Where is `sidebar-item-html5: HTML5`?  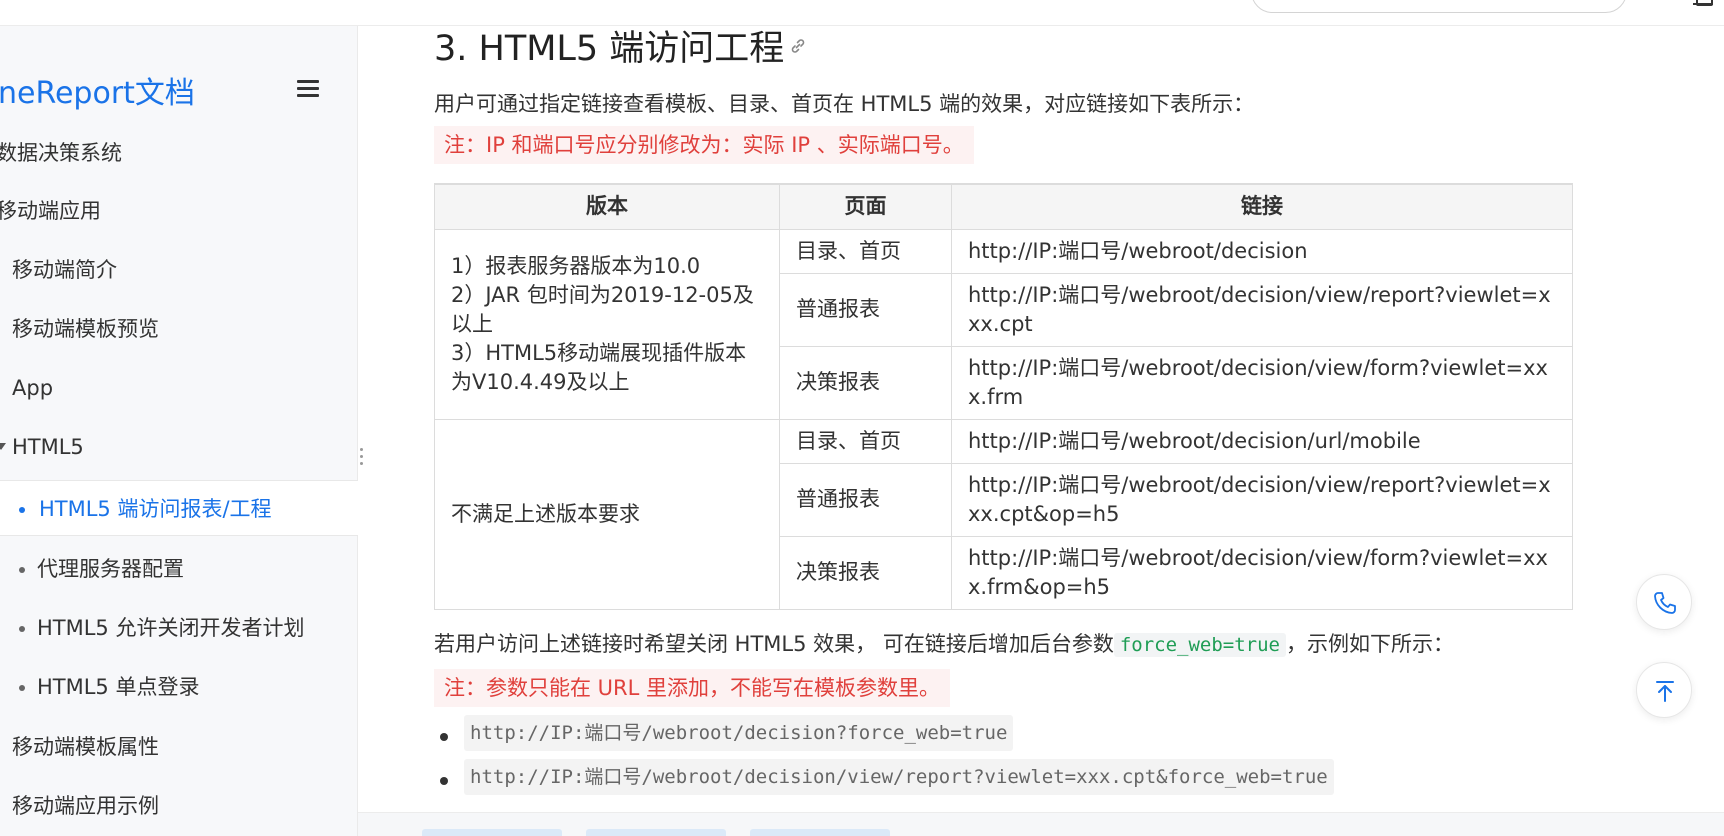 sidebar-item-html5: HTML5 is located at coordinates (179, 447).